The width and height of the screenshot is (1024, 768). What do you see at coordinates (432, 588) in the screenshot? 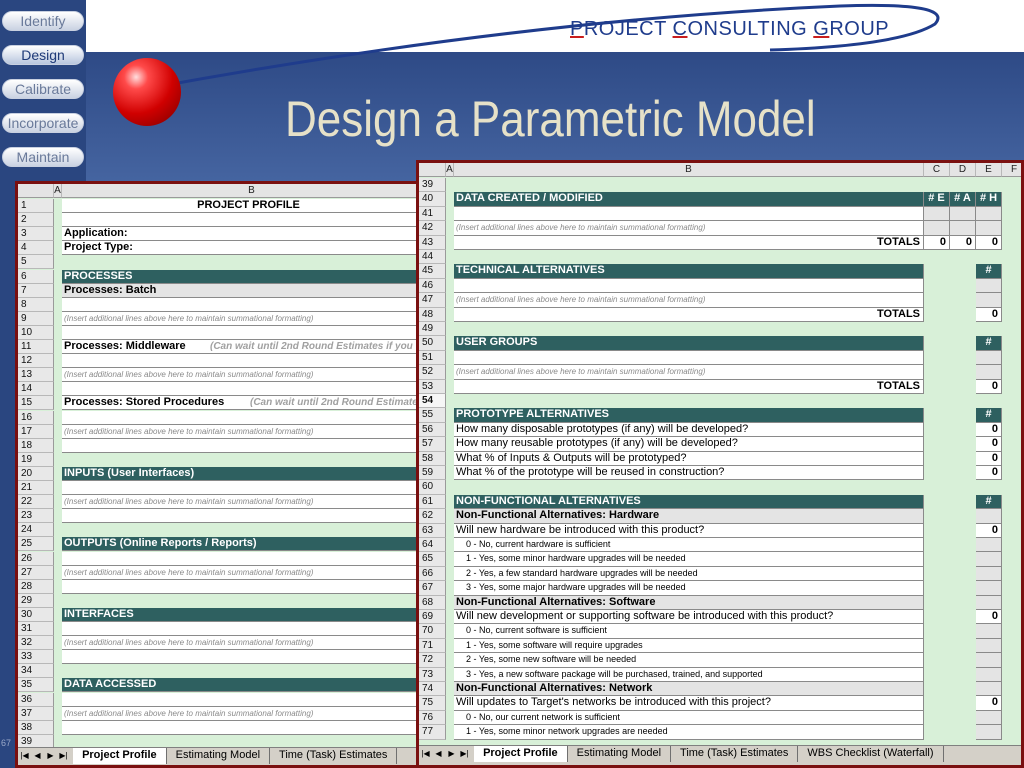
I see `row-header: 67` at bounding box center [432, 588].